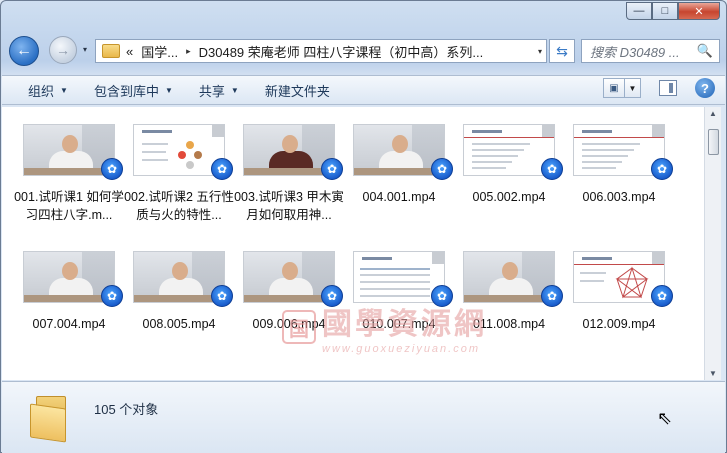  I want to click on file-item: ✿ 006.003.mp4, so click(619, 173).